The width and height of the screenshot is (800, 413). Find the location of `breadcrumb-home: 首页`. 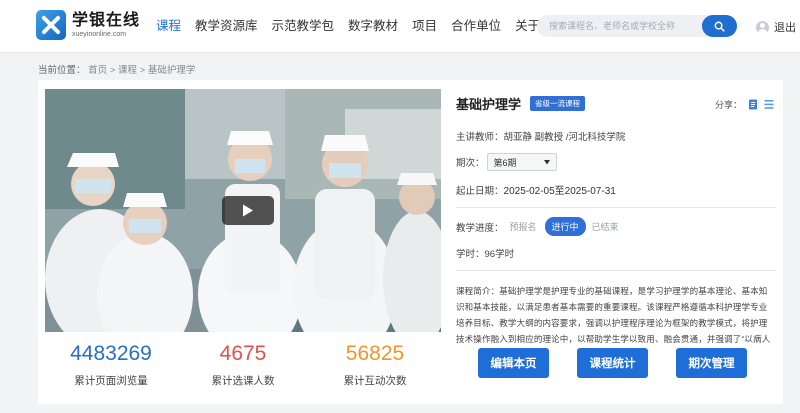

breadcrumb-home: 首页 is located at coordinates (97, 70).